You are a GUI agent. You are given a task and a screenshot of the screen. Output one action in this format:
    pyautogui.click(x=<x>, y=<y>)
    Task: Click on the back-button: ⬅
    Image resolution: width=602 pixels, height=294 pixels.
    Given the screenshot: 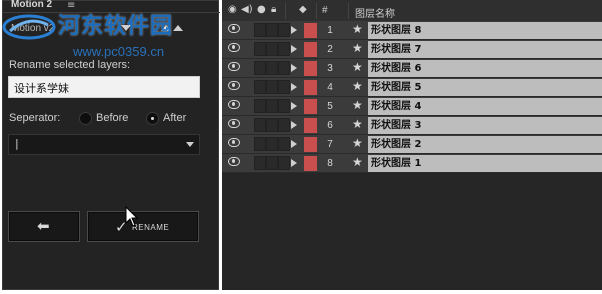 What is the action you would take?
    pyautogui.click(x=44, y=226)
    